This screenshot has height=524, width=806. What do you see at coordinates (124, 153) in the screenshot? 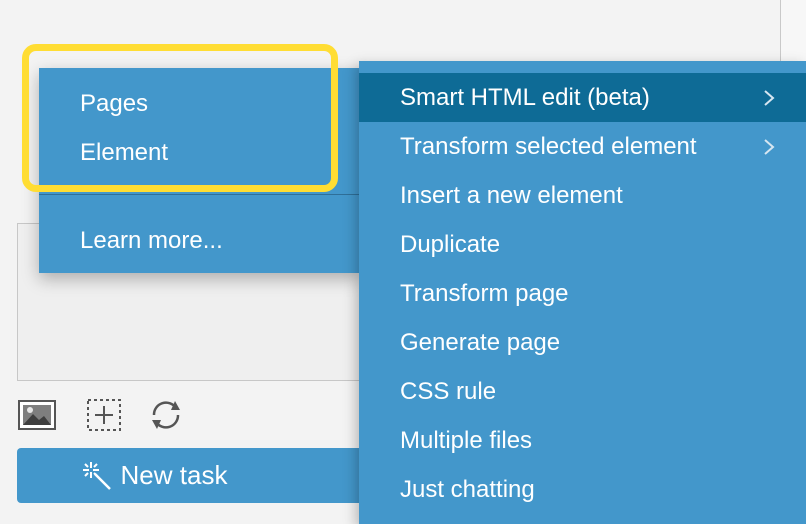
I see `menu-item-element: Element` at bounding box center [124, 153].